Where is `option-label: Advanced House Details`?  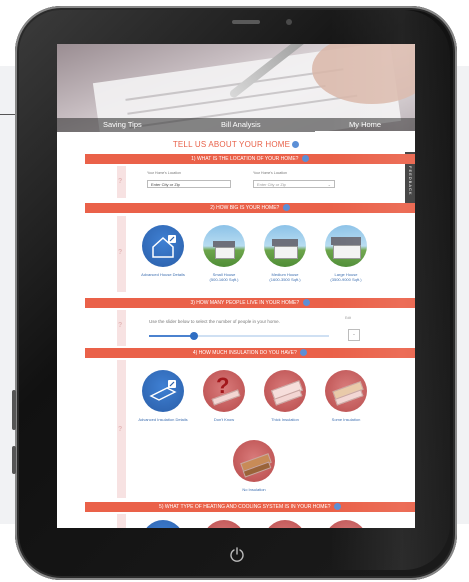 option-label: Advanced House Details is located at coordinates (163, 274).